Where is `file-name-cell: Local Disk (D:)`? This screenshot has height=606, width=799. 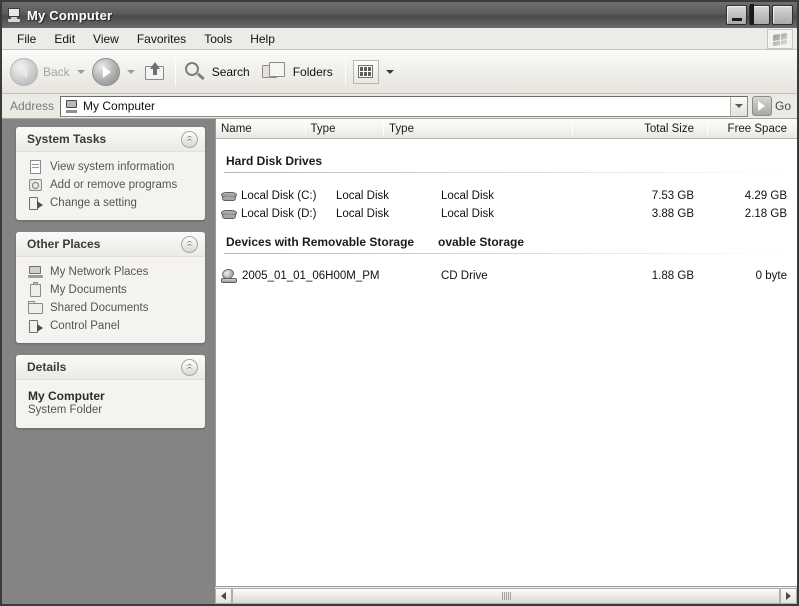 file-name-cell: Local Disk (D:) is located at coordinates (268, 214).